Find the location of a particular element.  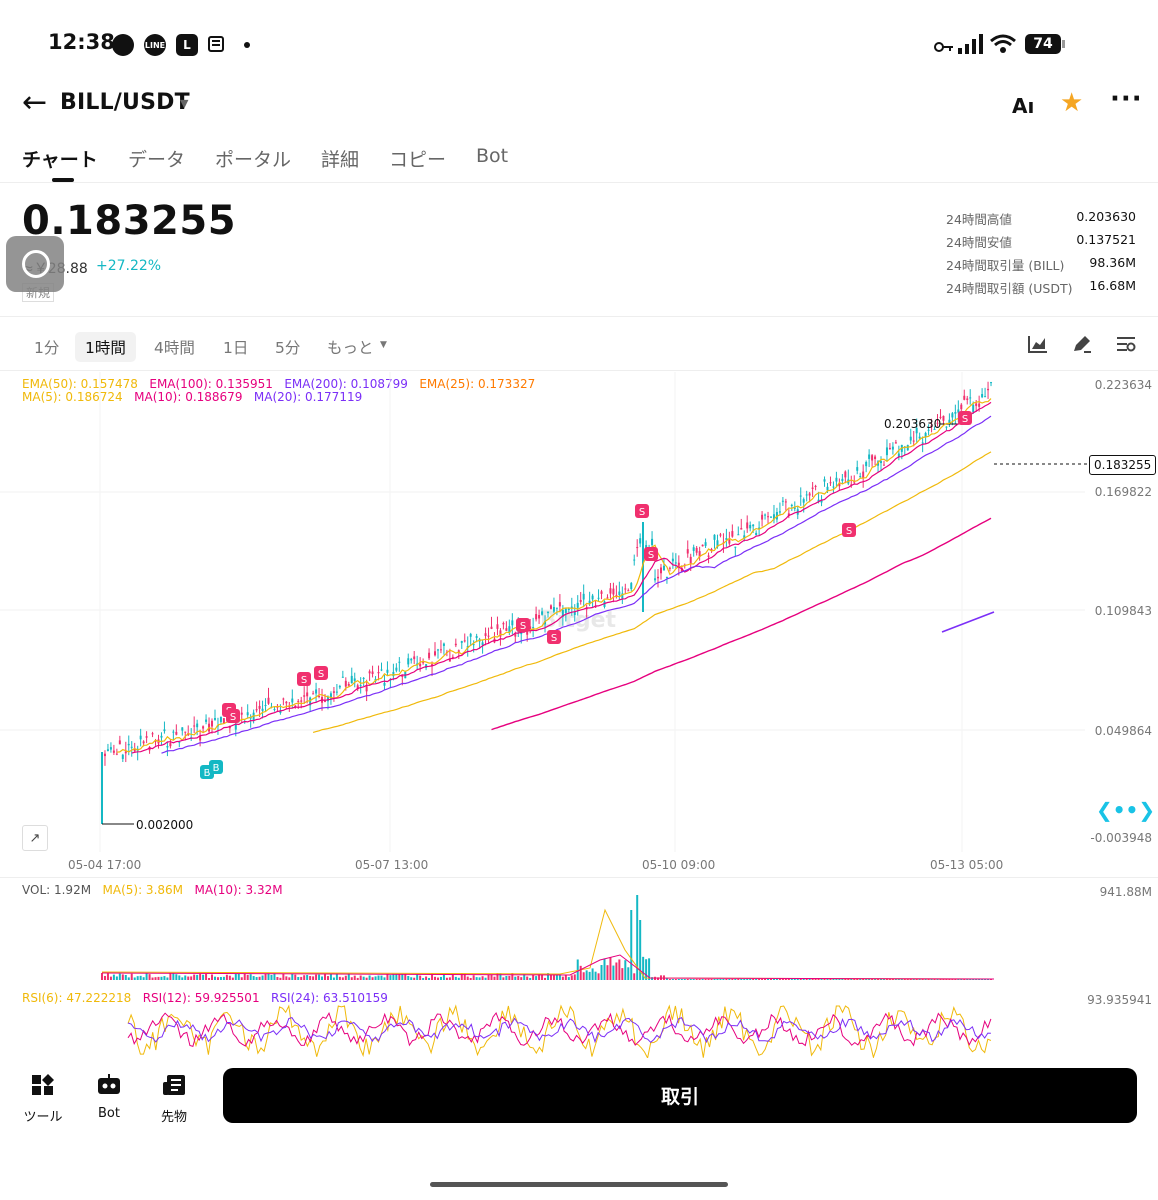

tools-label: ツール is located at coordinates (43, 1115).